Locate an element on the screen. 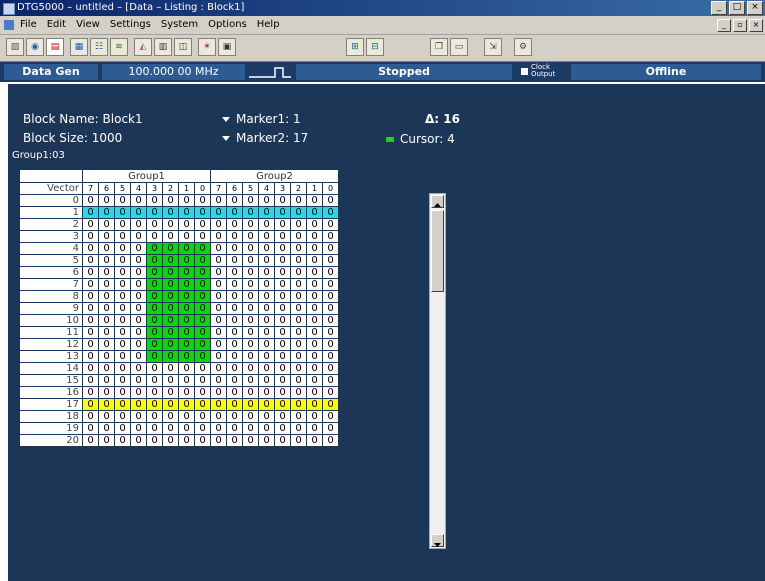  edit-pattern-icon: ✶ is located at coordinates (207, 47).